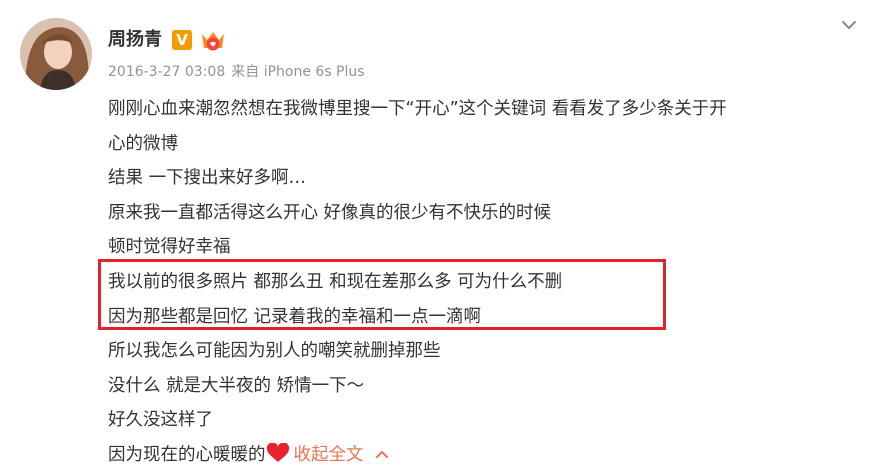  I want to click on post-line: 好久没这样了, so click(160, 420).